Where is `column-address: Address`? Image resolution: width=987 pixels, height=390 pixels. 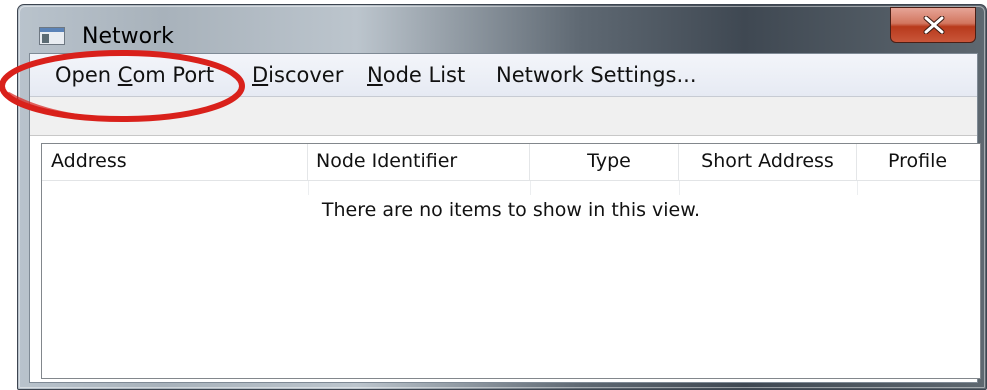 column-address: Address is located at coordinates (175, 162).